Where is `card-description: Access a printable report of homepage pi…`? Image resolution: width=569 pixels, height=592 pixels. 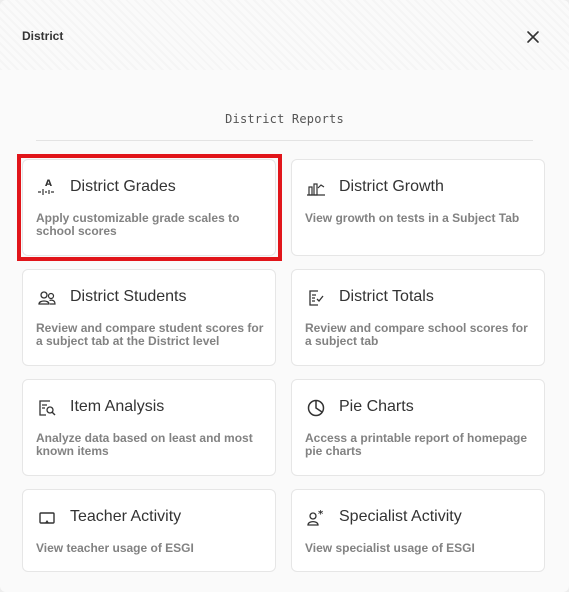 card-description: Access a printable report of homepage pi… is located at coordinates (416, 444).